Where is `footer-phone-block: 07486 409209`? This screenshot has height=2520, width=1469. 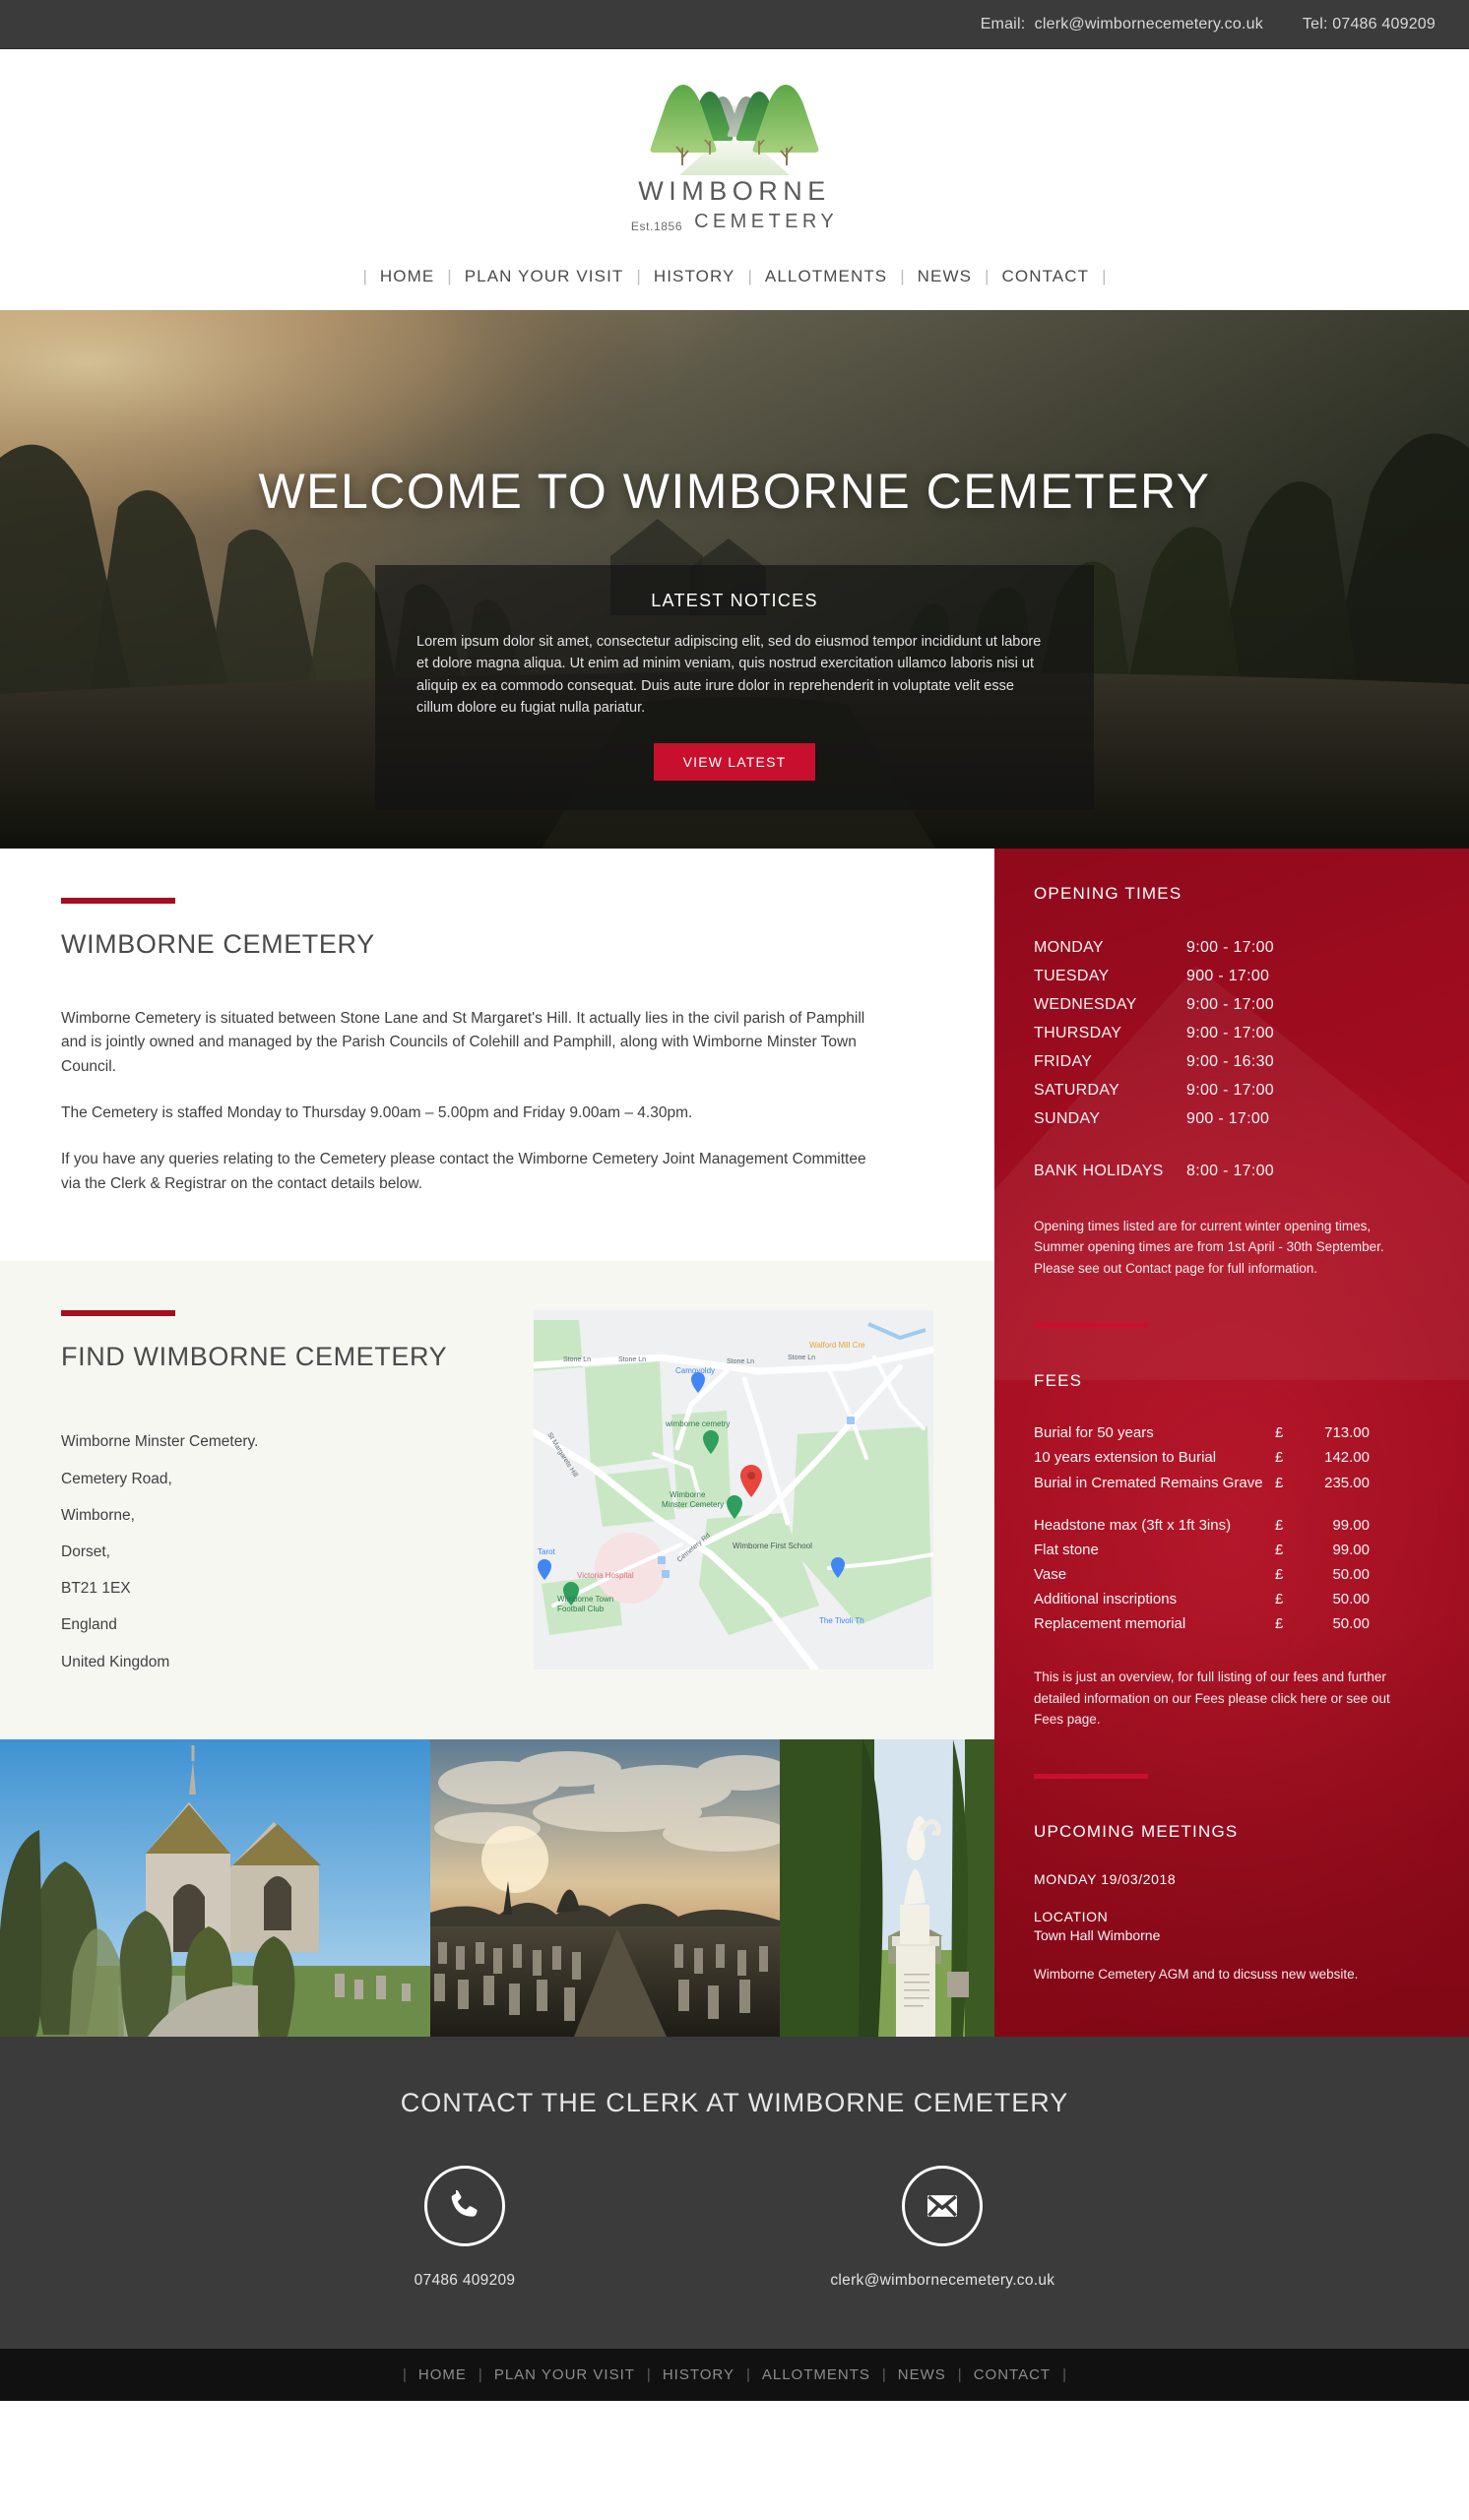
footer-phone-block: 07486 409209 is located at coordinates (466, 2227).